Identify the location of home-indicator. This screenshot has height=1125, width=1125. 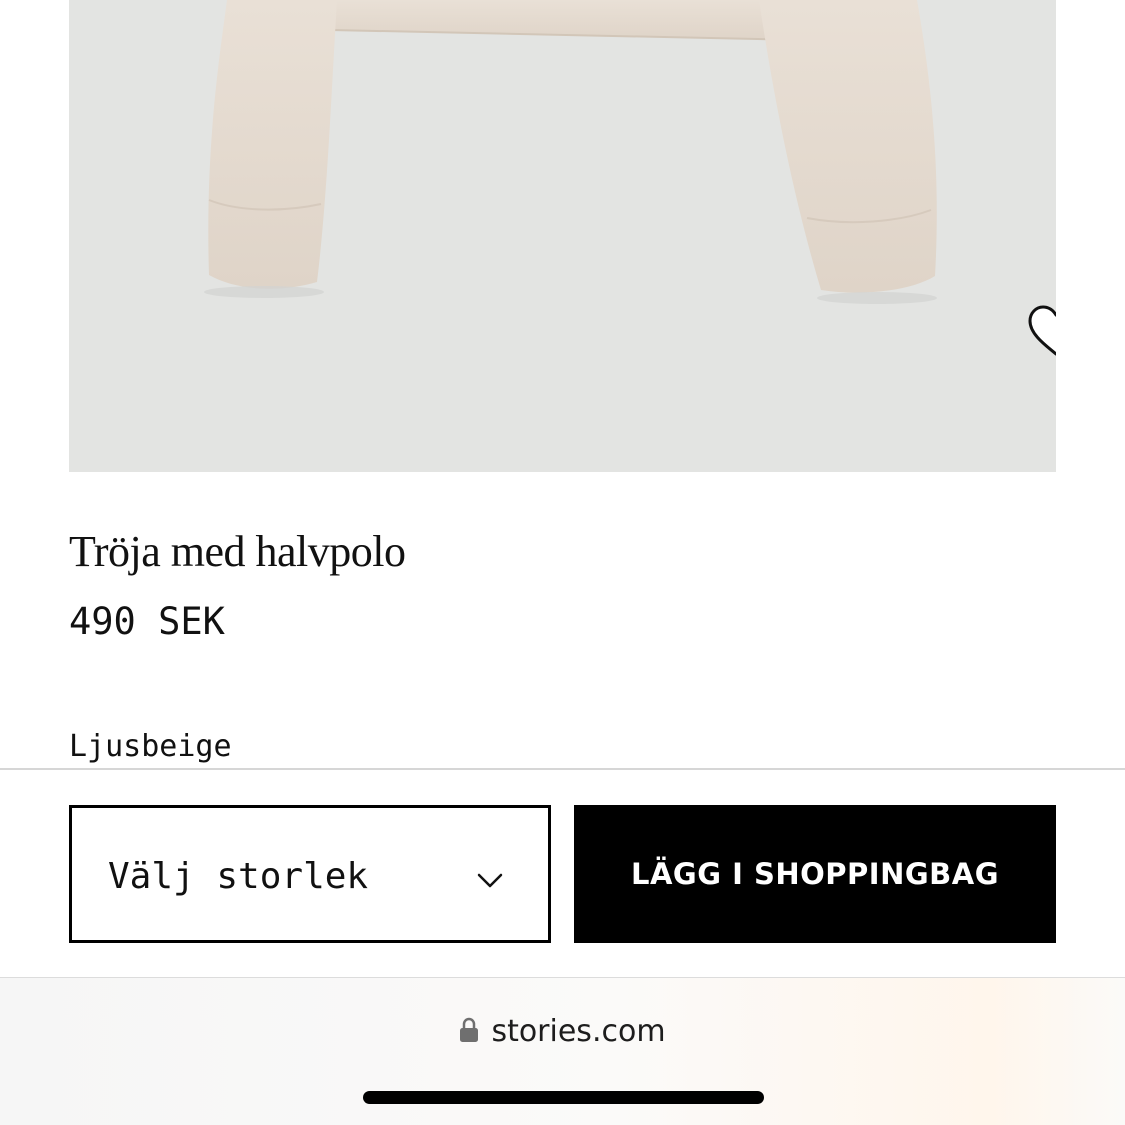
(563, 1097).